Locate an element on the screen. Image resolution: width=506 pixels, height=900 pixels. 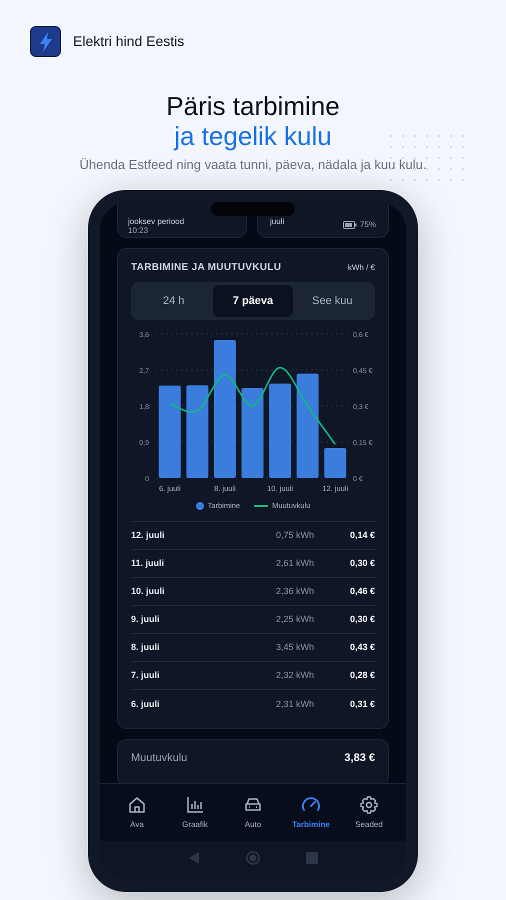
bar-chart-icon is located at coordinates (195, 804).